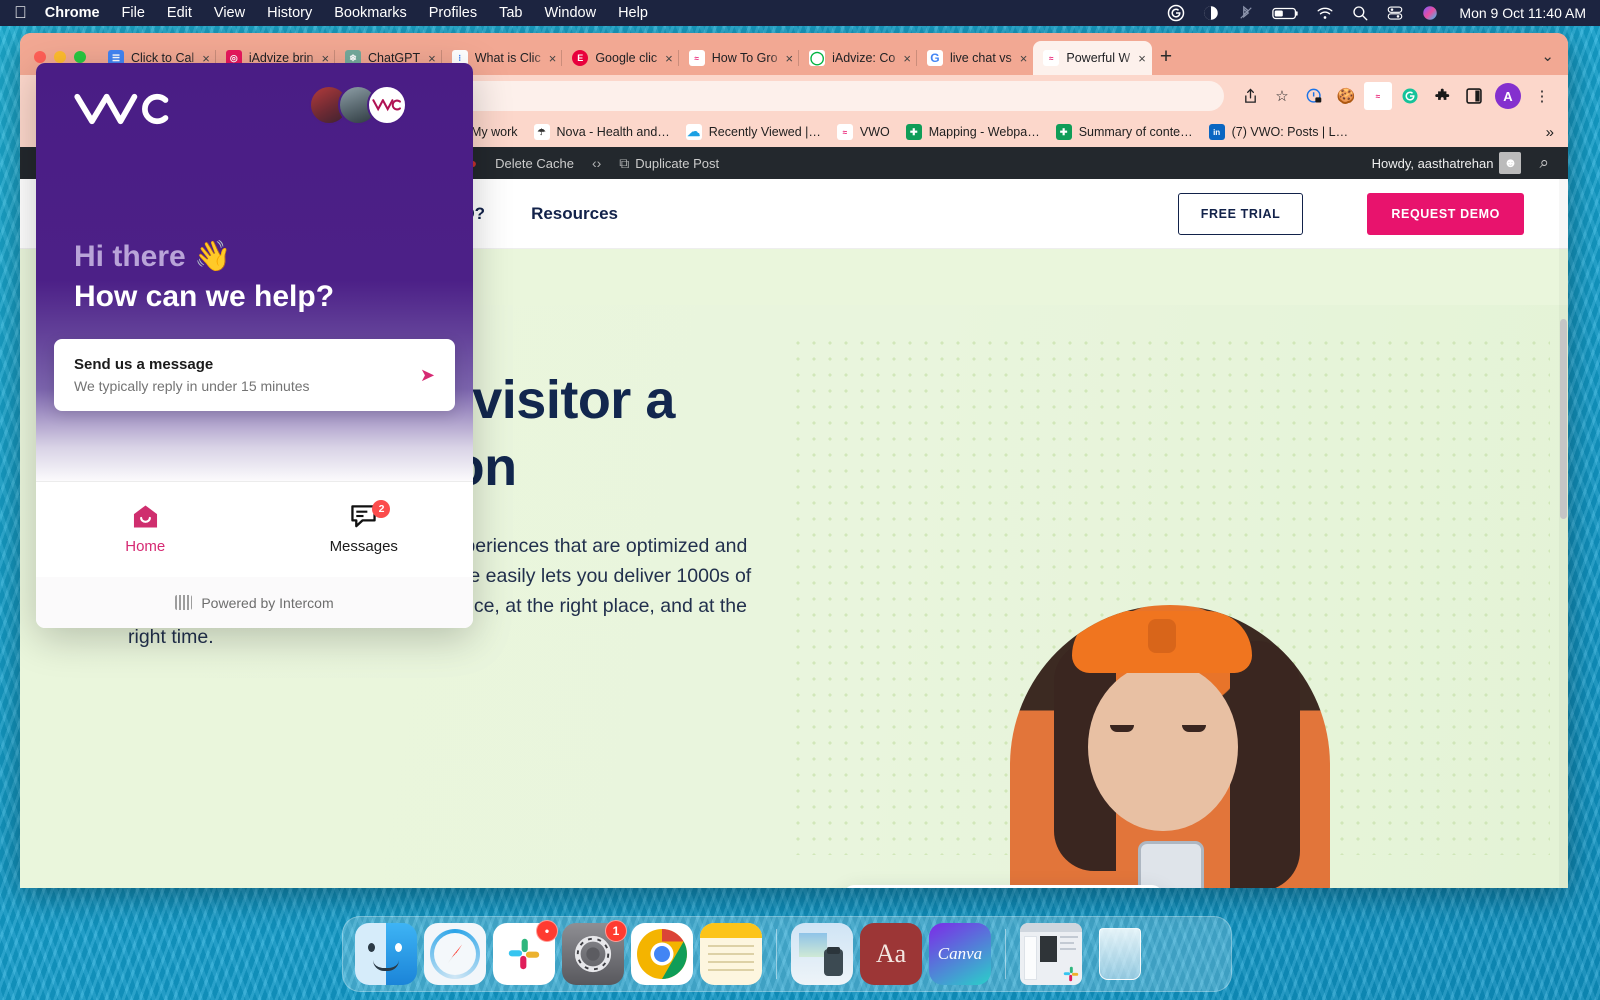  What do you see at coordinates (204, 296) in the screenshot?
I see `greeting-line-2: How can we help?` at bounding box center [204, 296].